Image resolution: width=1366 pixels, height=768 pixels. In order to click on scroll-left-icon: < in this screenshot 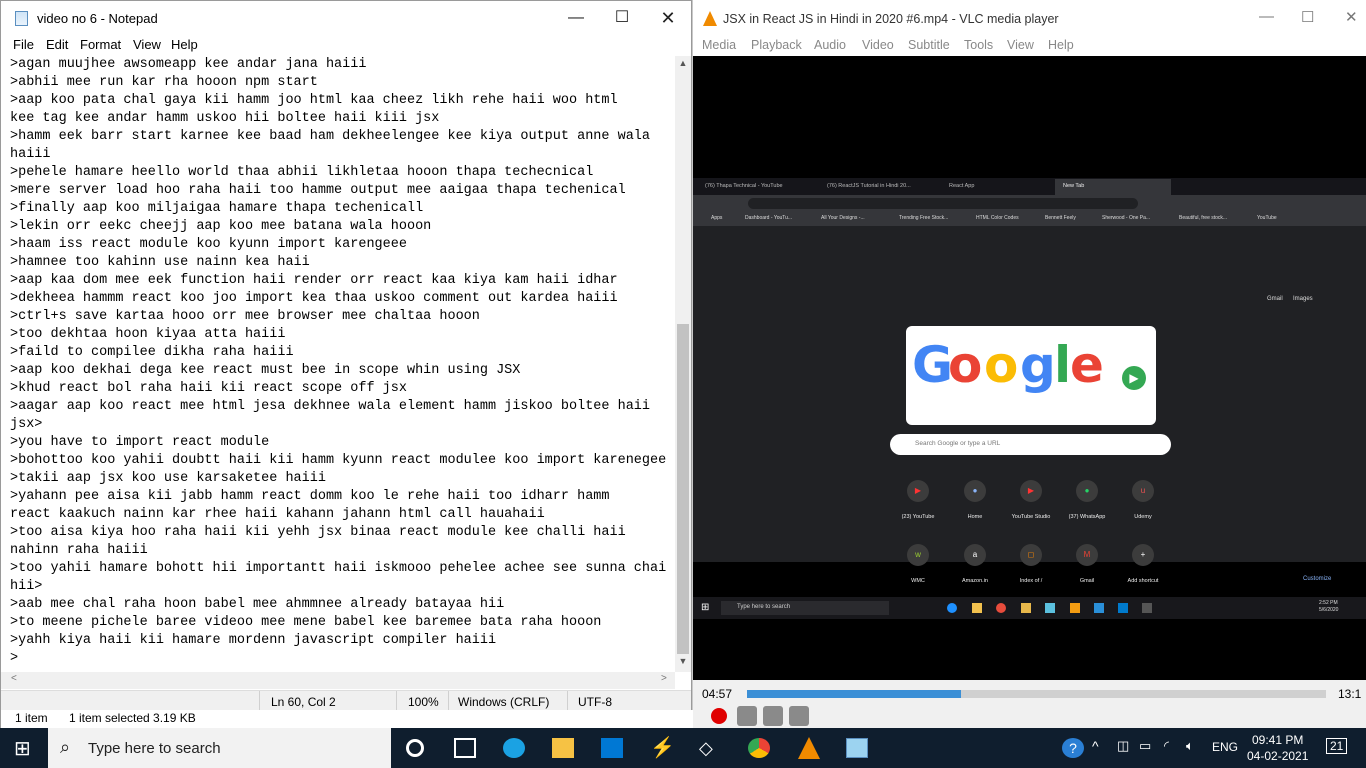, I will do `click(14, 678)`.